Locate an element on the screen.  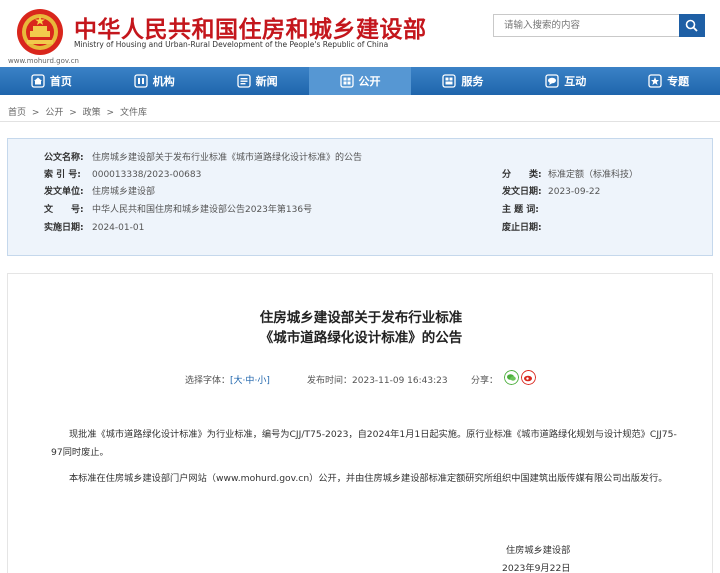
divider is located at coordinates (360, 121).